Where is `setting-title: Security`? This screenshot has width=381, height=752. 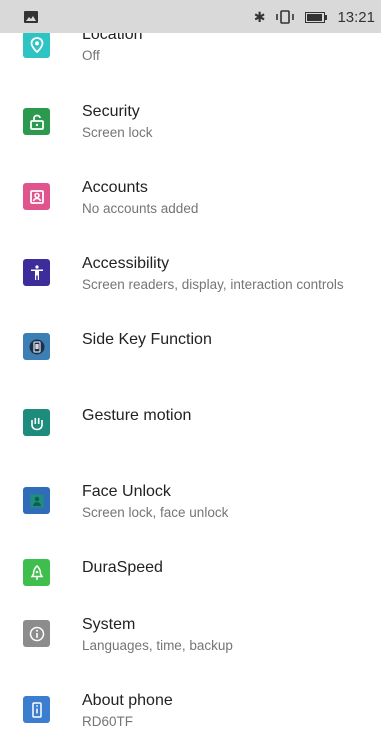
setting-title: Security is located at coordinates (111, 111).